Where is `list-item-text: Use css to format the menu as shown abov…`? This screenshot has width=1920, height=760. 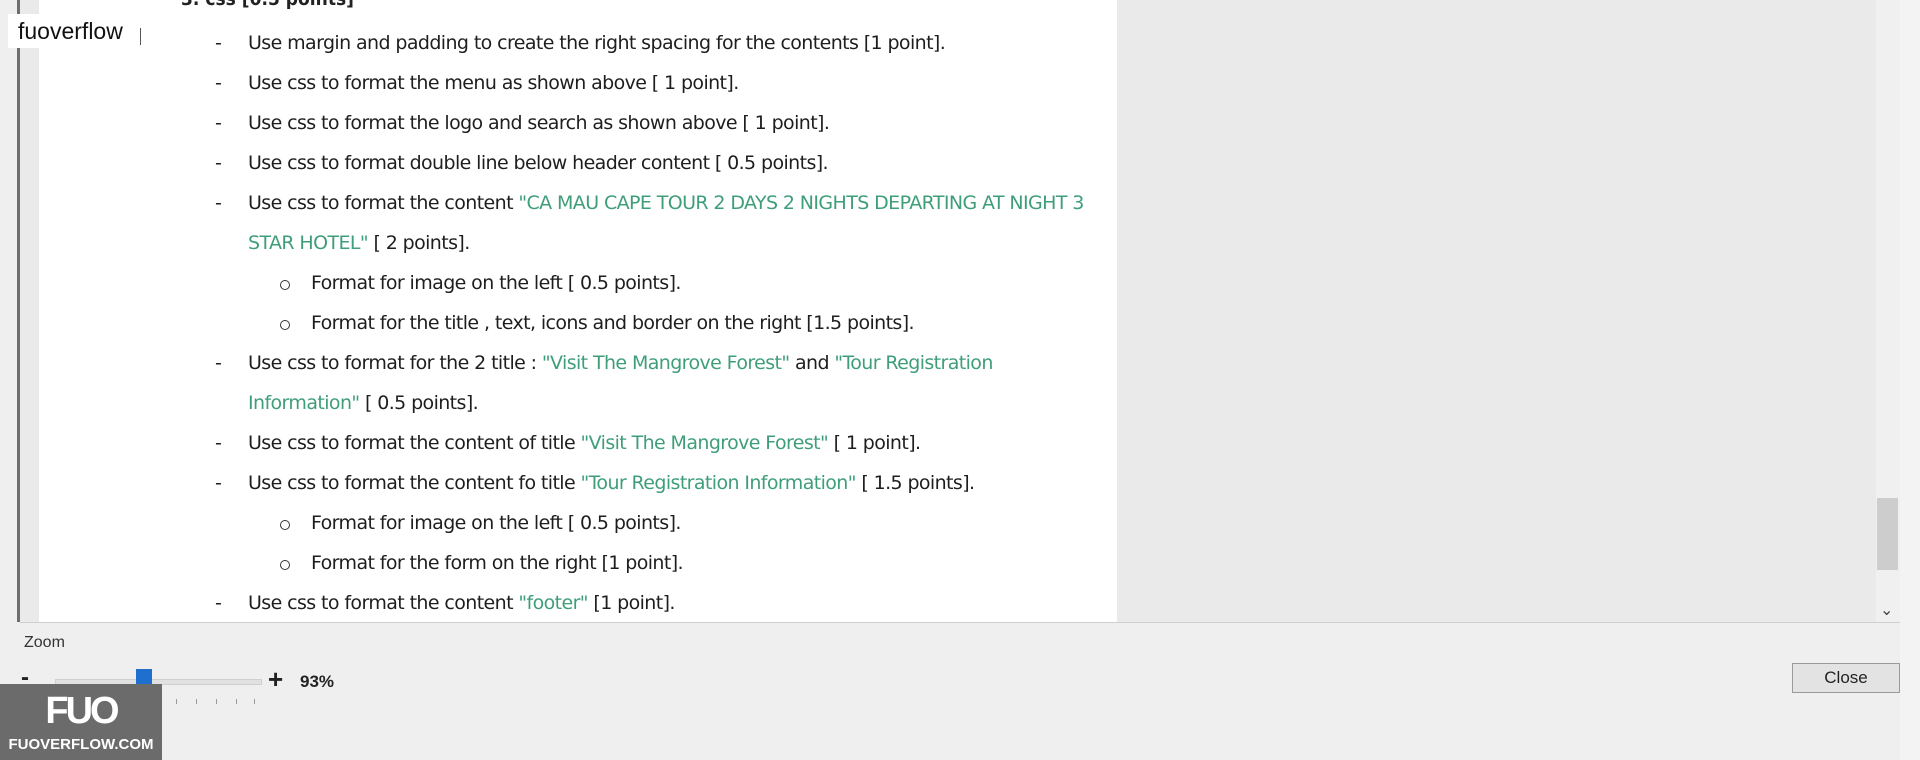 list-item-text: Use css to format the menu as shown abov… is located at coordinates (493, 83).